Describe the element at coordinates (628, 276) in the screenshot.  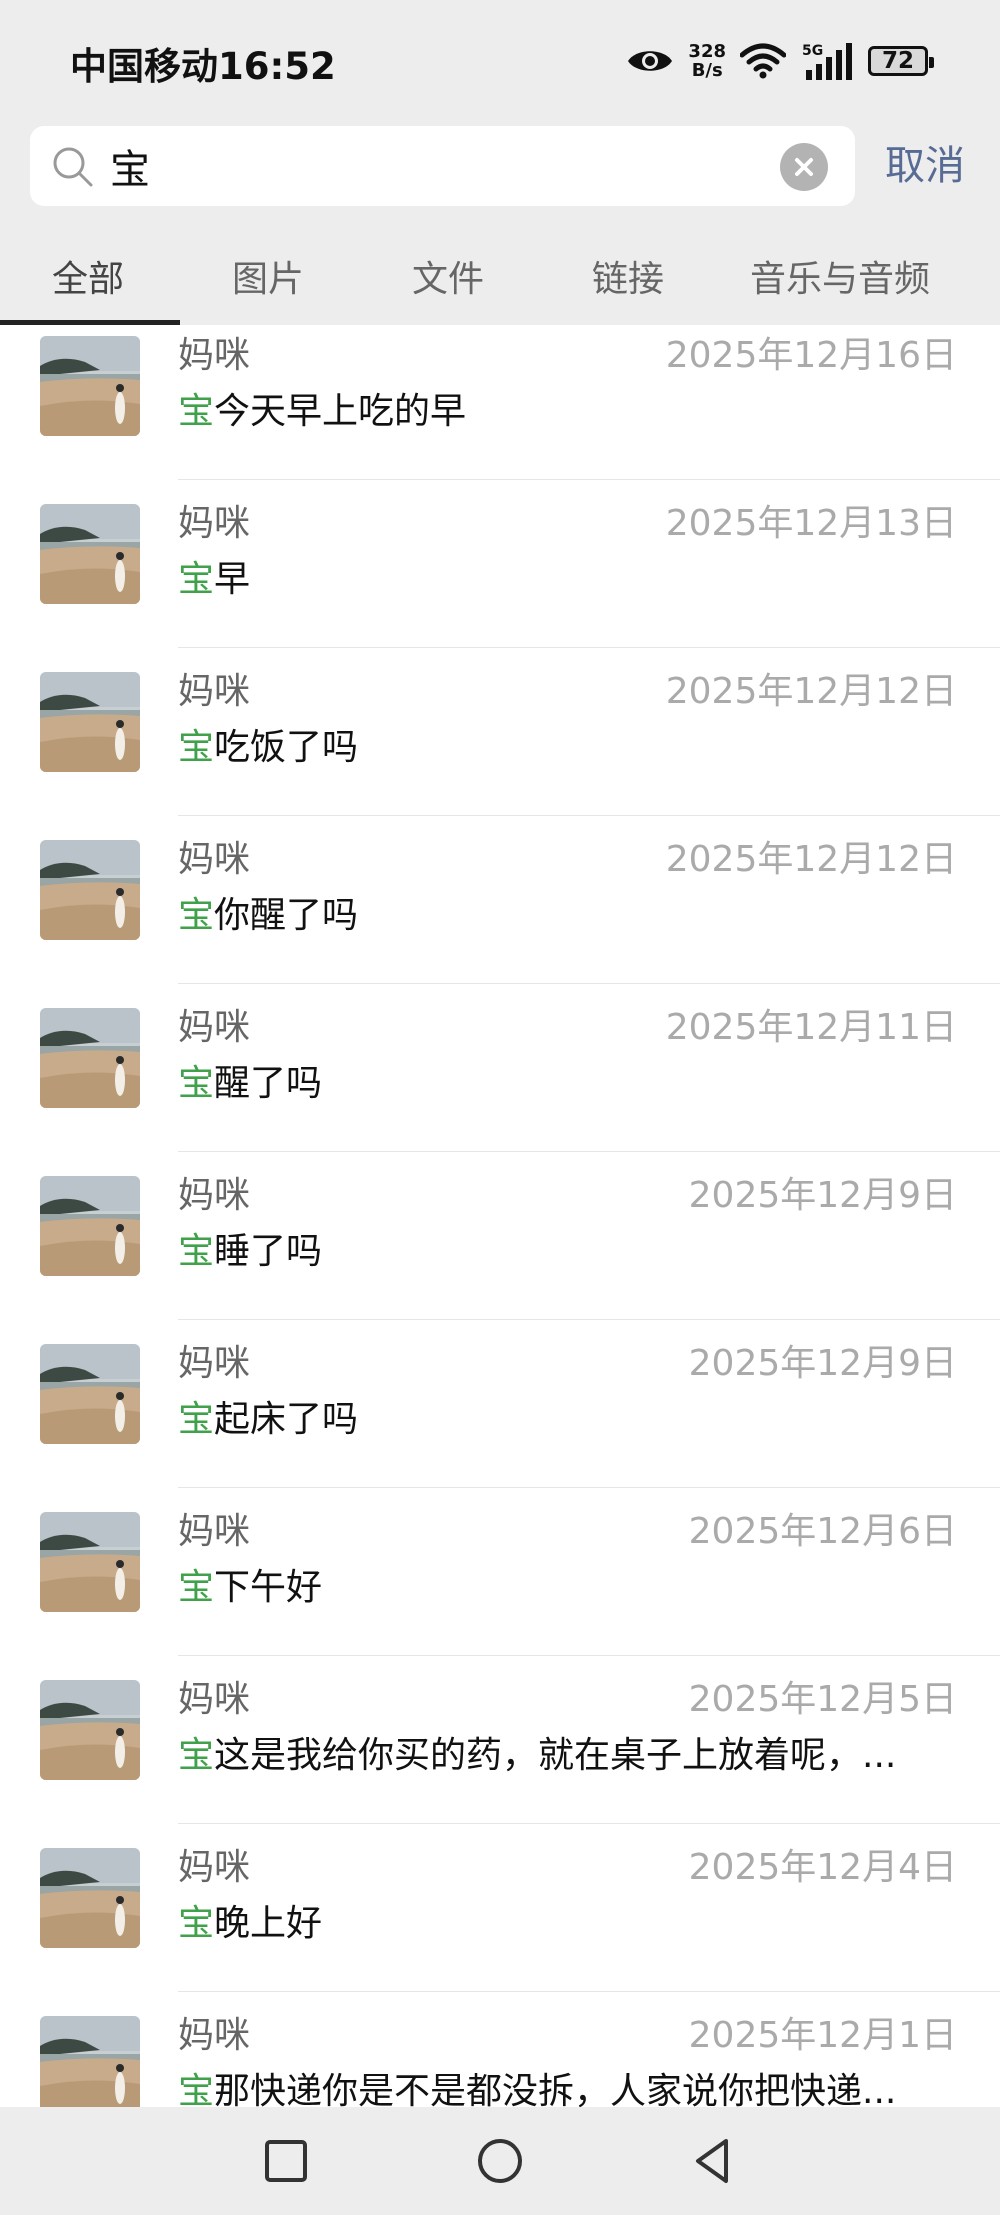
I see `tab-links: 链接` at that location.